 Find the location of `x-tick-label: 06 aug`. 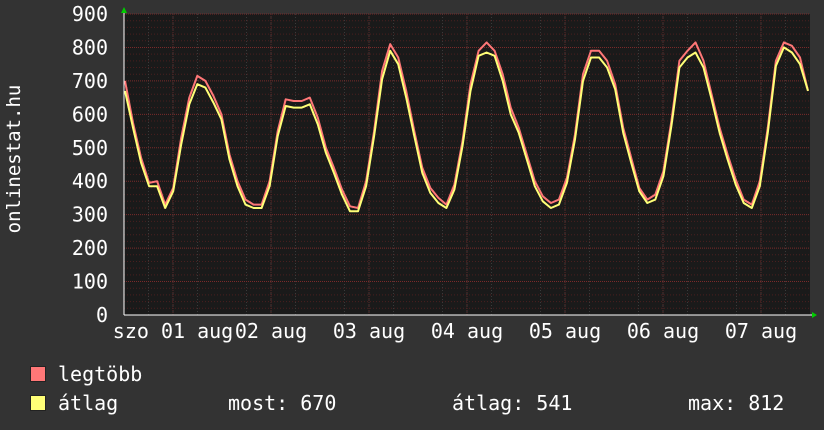

x-tick-label: 06 aug is located at coordinates (663, 331).